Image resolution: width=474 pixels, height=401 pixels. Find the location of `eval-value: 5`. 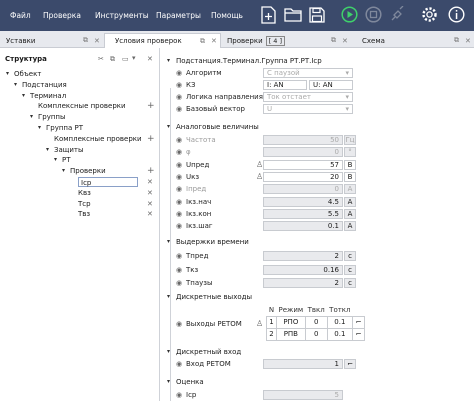

eval-value: 5 is located at coordinates (303, 395).